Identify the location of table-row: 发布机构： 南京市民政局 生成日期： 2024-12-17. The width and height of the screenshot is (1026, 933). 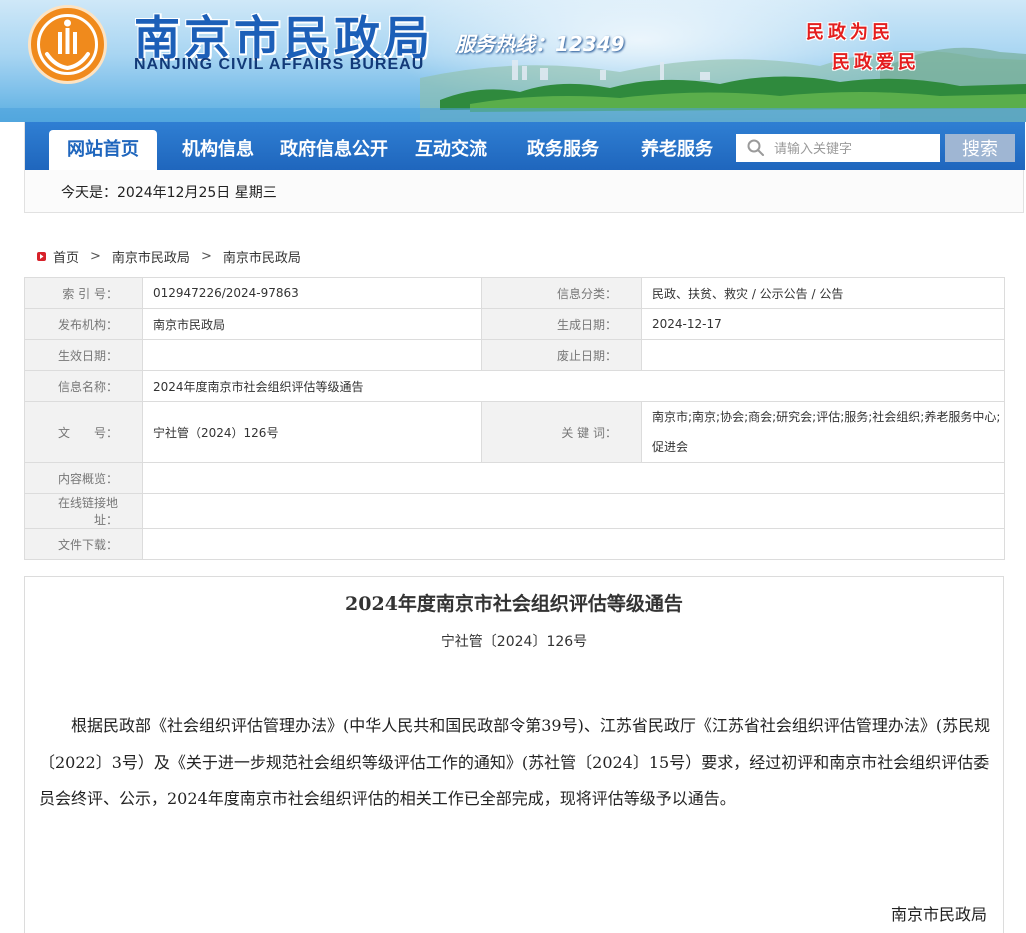
(514, 324).